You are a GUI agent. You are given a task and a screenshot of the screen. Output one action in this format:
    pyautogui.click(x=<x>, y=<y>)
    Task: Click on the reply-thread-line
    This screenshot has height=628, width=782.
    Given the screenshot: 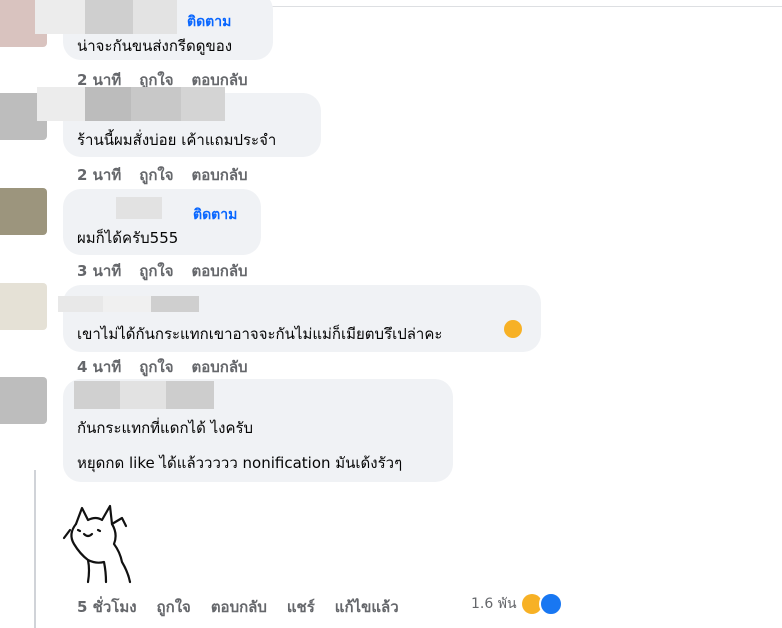 What is the action you would take?
    pyautogui.click(x=35, y=549)
    